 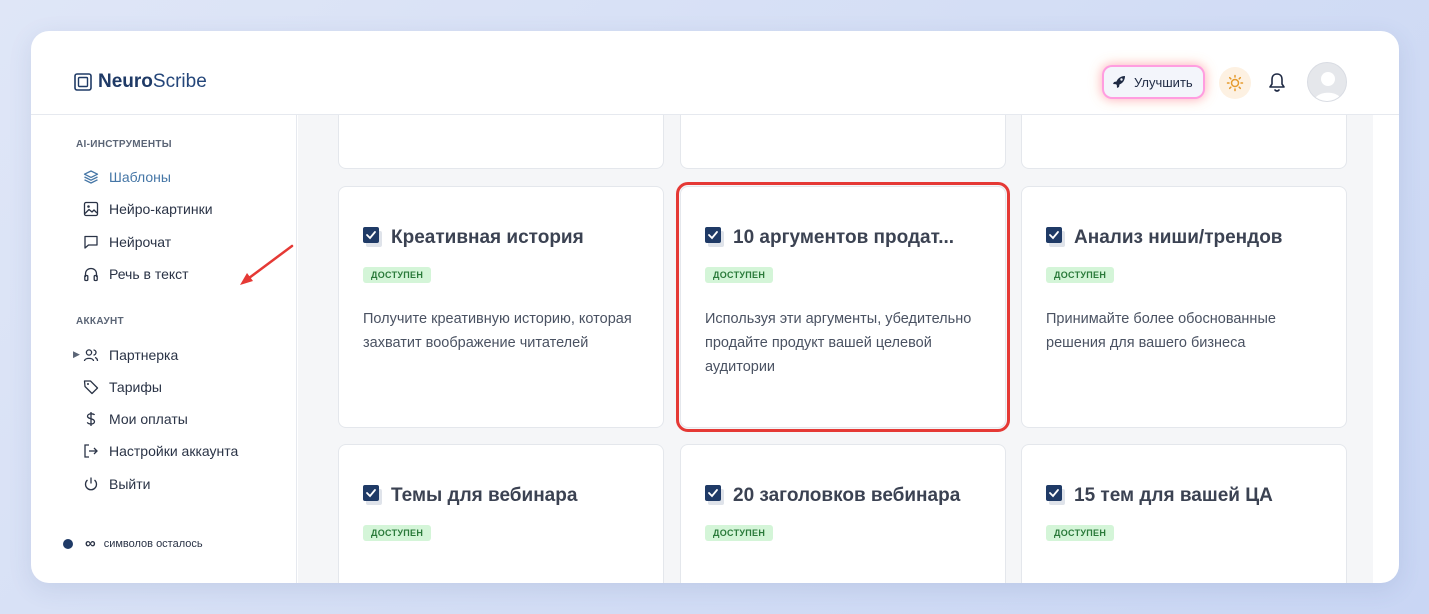 What do you see at coordinates (130, 484) in the screenshot?
I see `sidebar-item-label: Выйти` at bounding box center [130, 484].